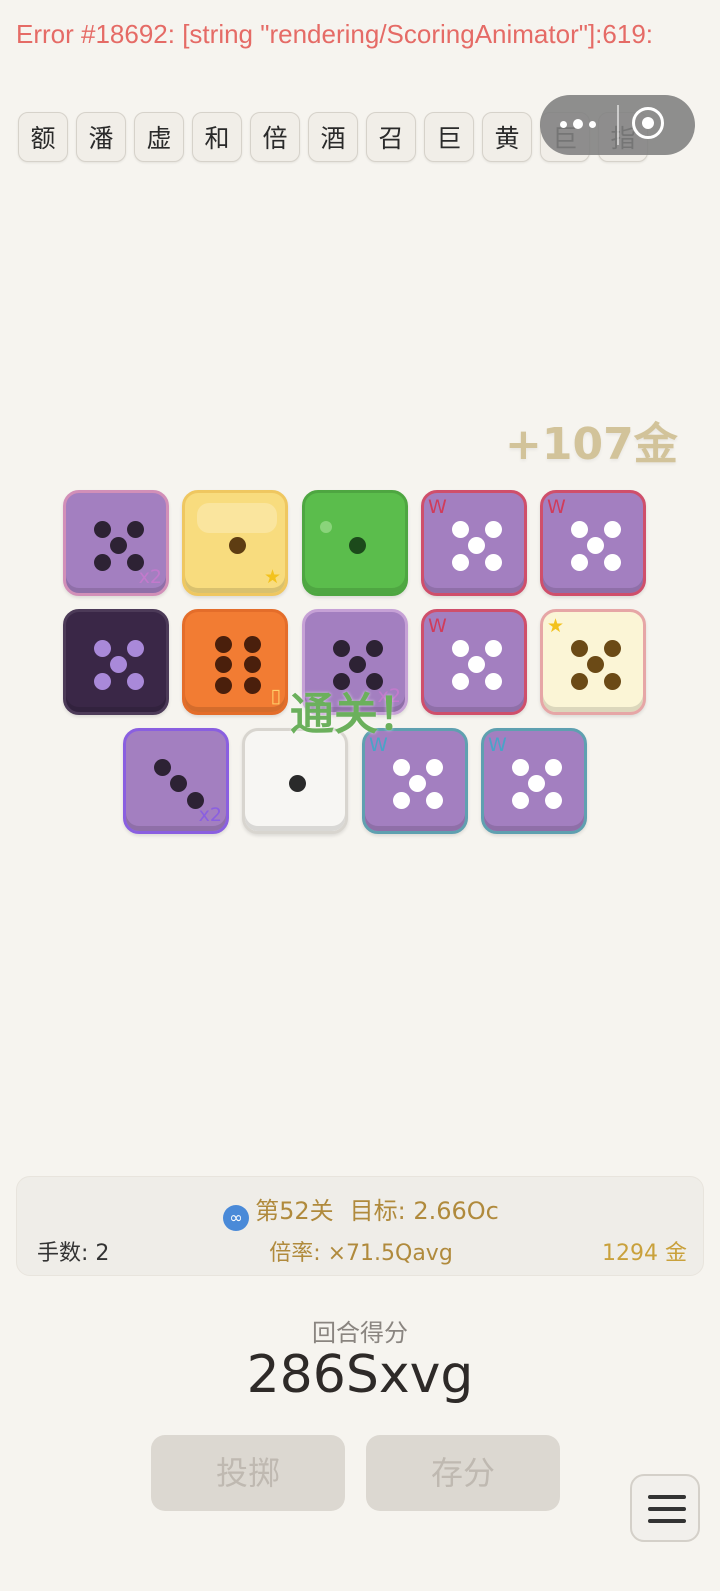 This screenshot has height=1591, width=720. What do you see at coordinates (360, 1375) in the screenshot?
I see `round-score-value: 286Sxvg` at bounding box center [360, 1375].